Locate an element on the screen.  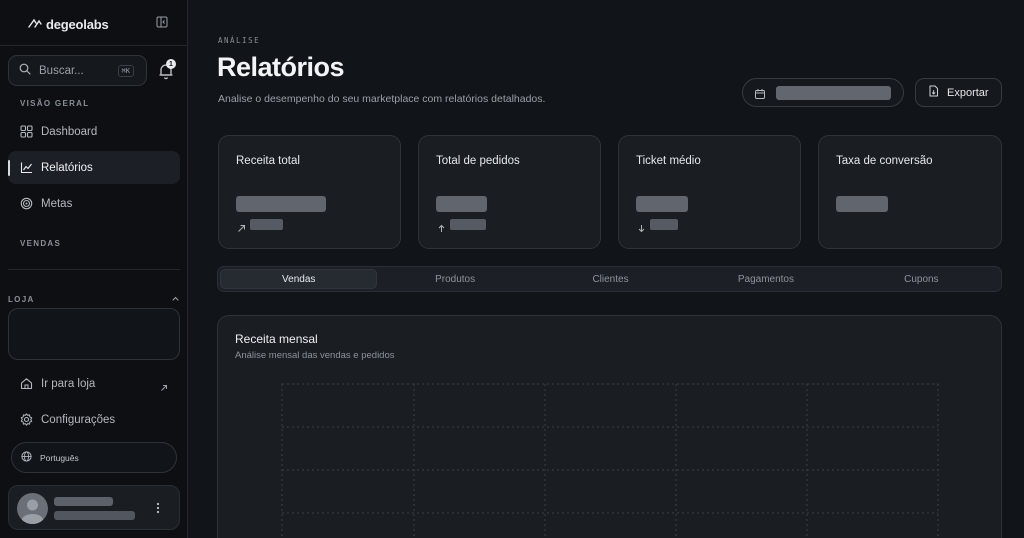
kpi-card-orders: Total de pedidos is located at coordinates (509, 192).